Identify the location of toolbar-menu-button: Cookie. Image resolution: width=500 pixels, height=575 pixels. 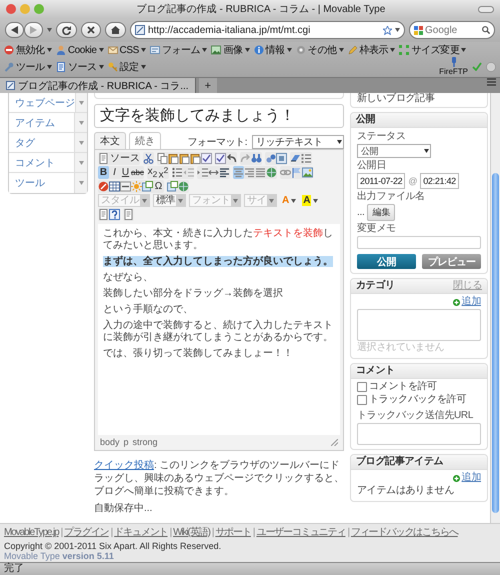
(80, 50).